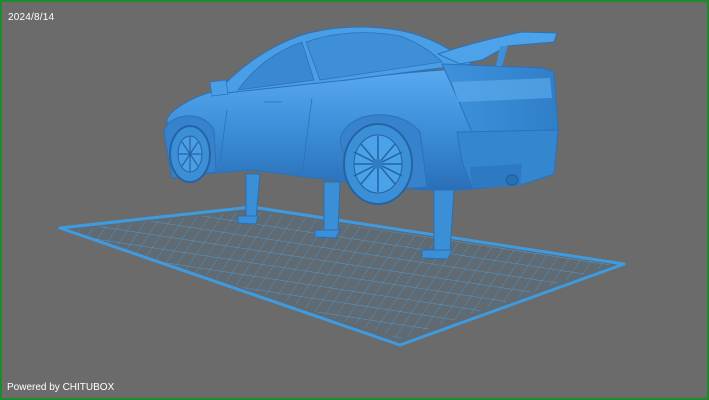 Image resolution: width=709 pixels, height=400 pixels. What do you see at coordinates (378, 164) in the screenshot?
I see `rear-wheel` at bounding box center [378, 164].